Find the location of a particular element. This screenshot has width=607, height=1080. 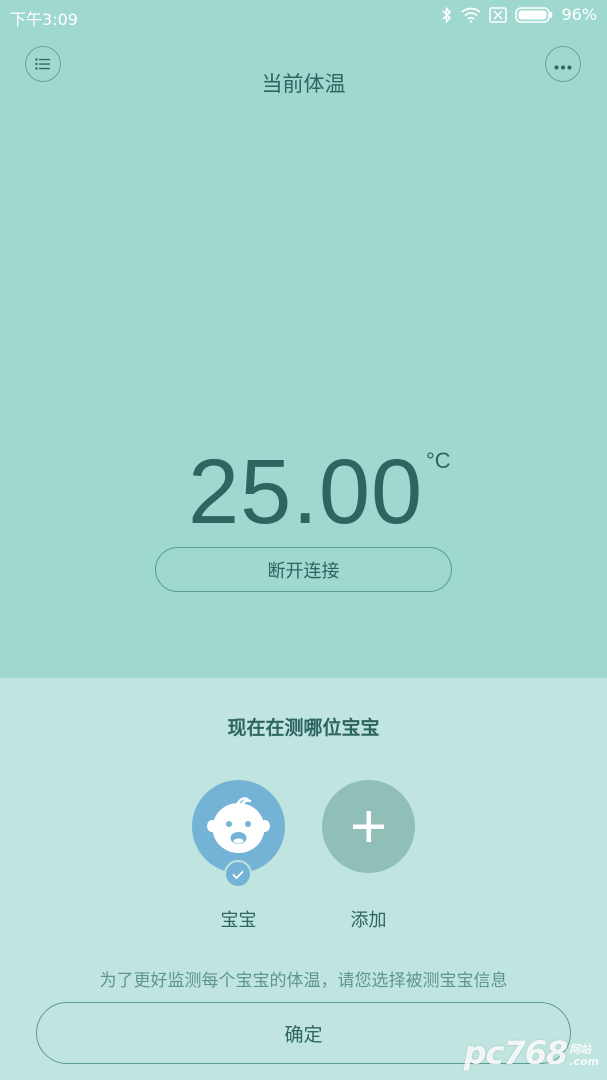

watermark-side-bottom: .com is located at coordinates (584, 1061).